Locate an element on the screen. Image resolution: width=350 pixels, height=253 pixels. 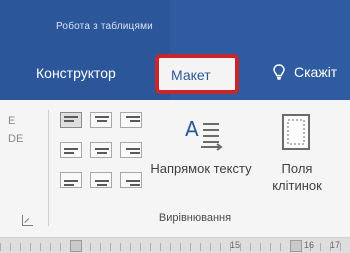
text-direction-icon: A is located at coordinates (204, 134).